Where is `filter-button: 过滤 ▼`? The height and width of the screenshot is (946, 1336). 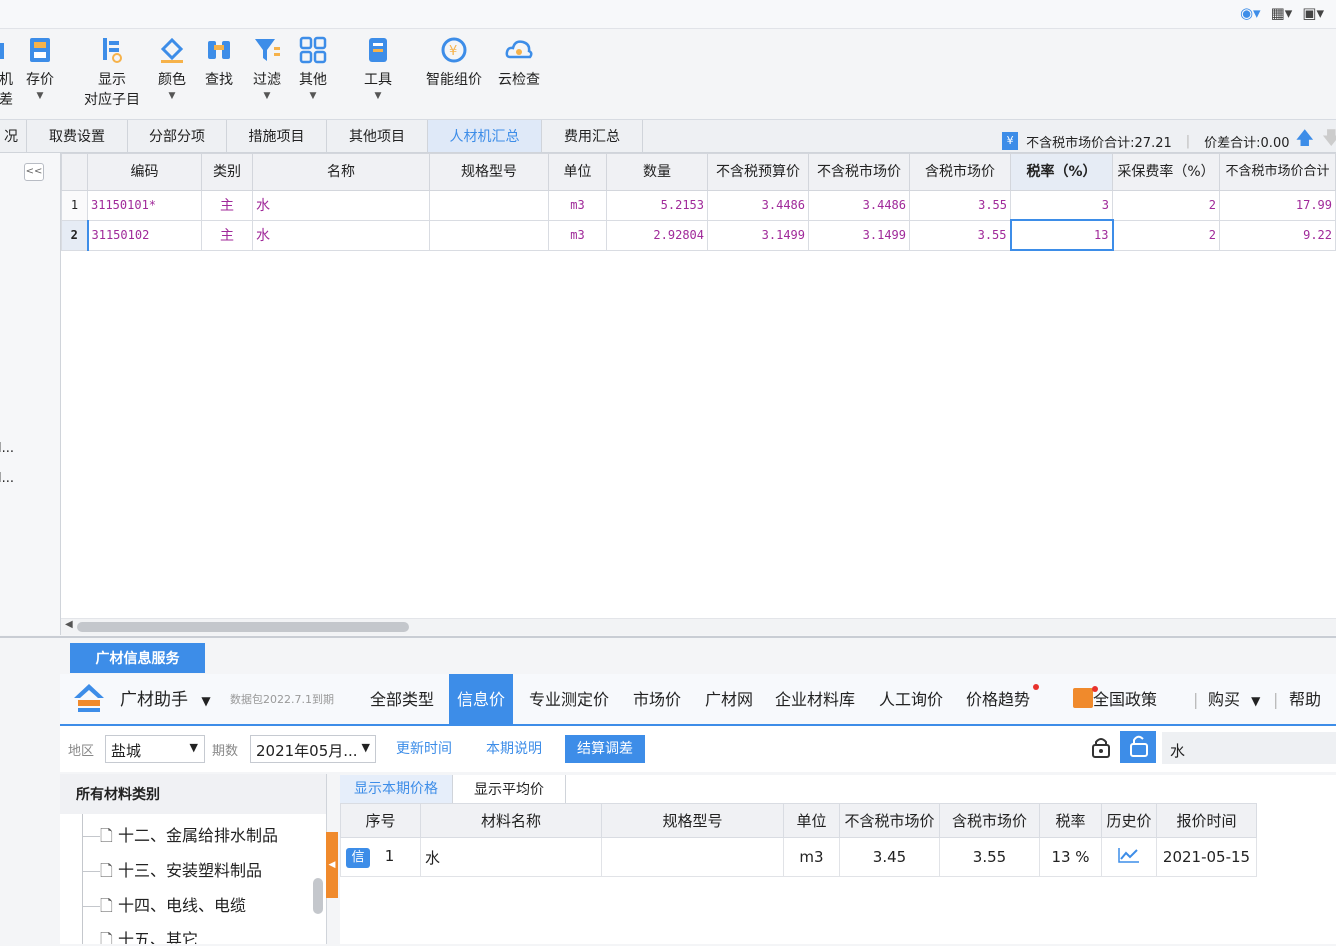 filter-button: 过滤 ▼ is located at coordinates (267, 68).